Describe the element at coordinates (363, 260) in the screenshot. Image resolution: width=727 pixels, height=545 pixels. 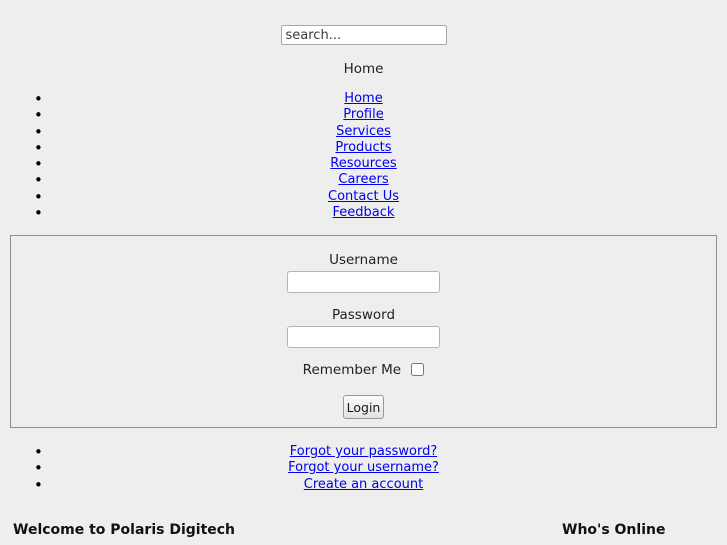
I see `username-label: Username` at that location.